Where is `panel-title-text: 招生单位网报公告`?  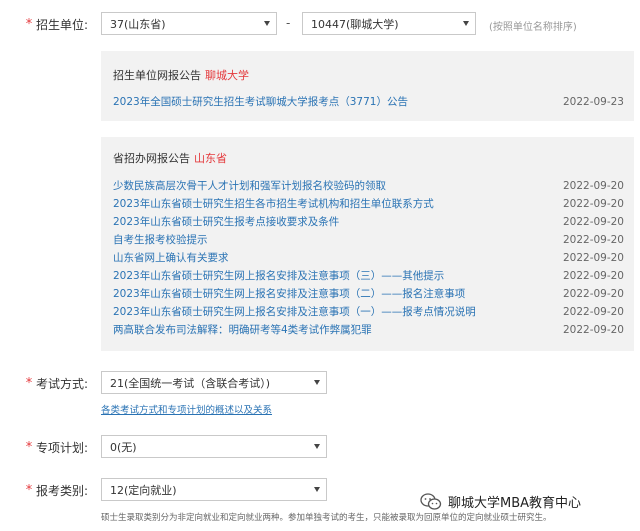 panel-title-text: 招生单位网报公告 is located at coordinates (157, 75).